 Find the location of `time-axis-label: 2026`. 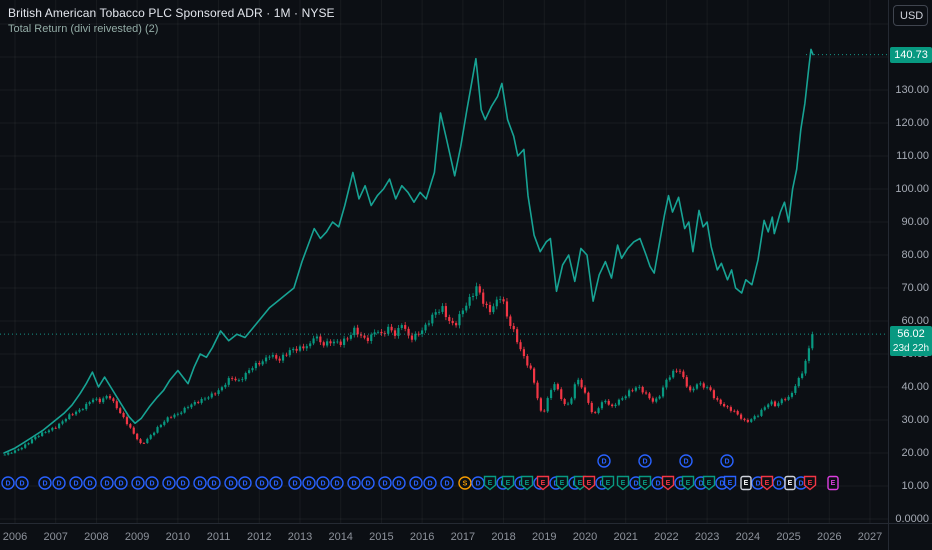

time-axis-label: 2026 is located at coordinates (829, 537).